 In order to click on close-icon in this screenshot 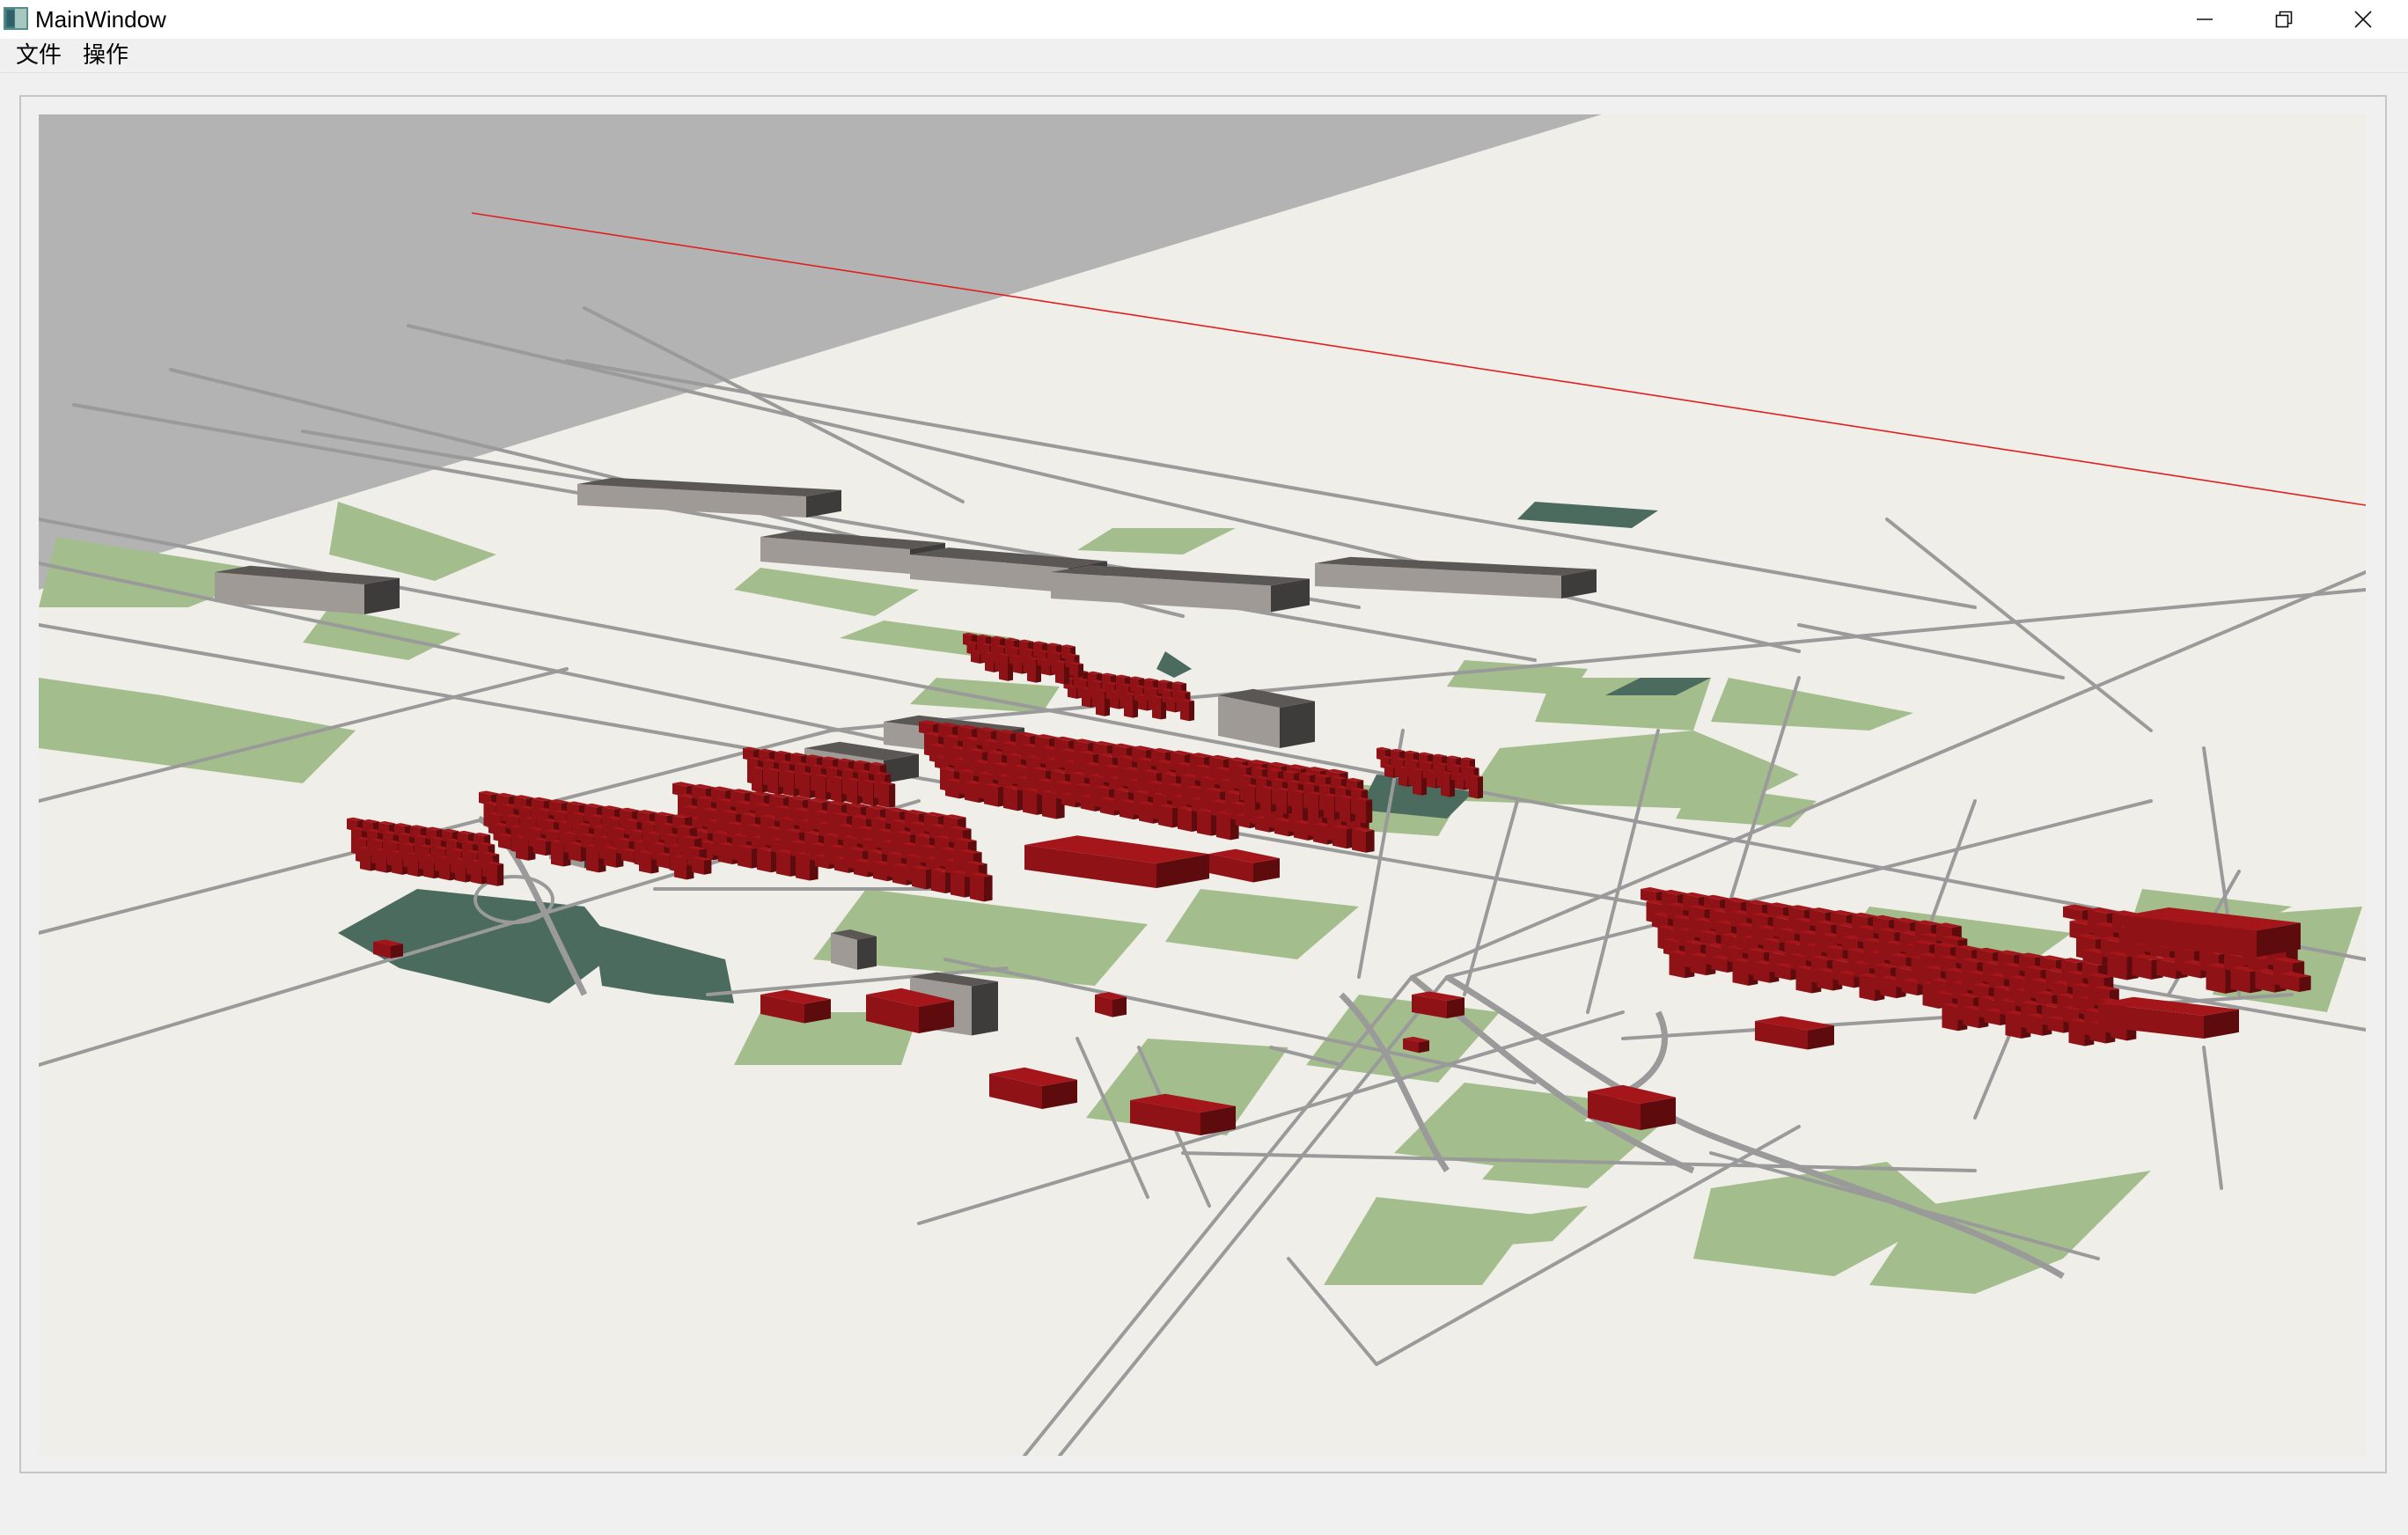, I will do `click(2363, 19)`.